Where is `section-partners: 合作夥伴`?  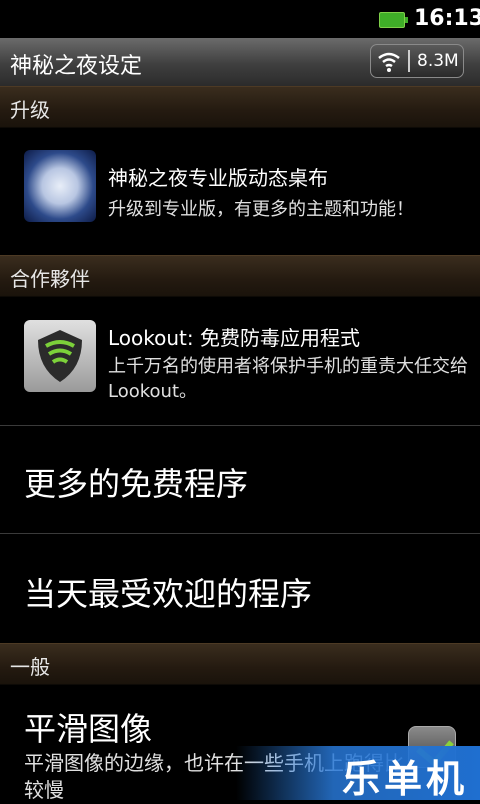 section-partners: 合作夥伴 is located at coordinates (240, 276).